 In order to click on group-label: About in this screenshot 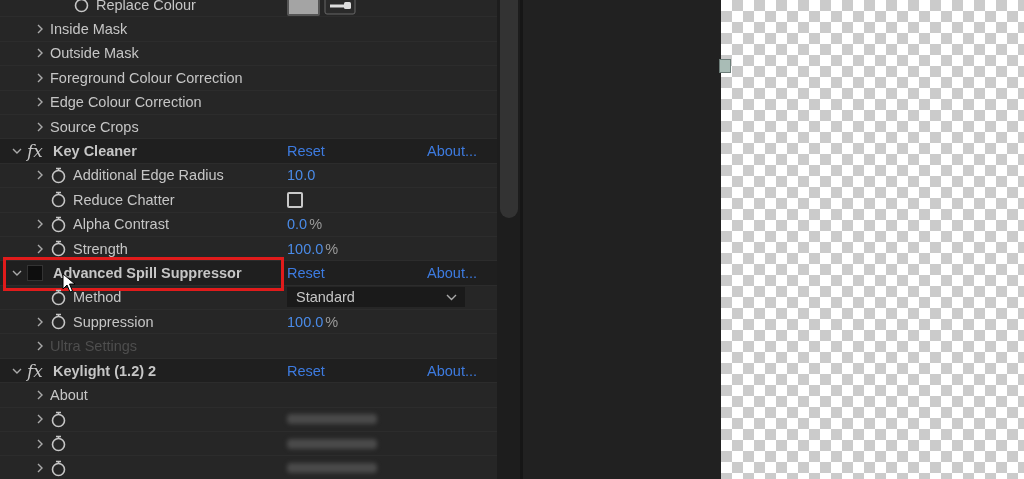, I will do `click(69, 394)`.